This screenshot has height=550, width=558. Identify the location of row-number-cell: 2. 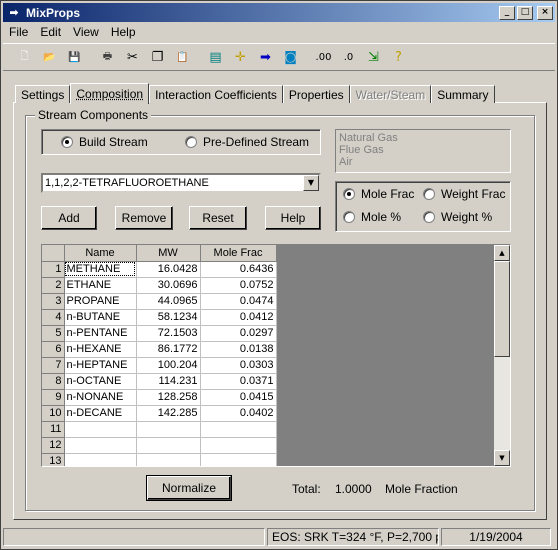
(53, 285).